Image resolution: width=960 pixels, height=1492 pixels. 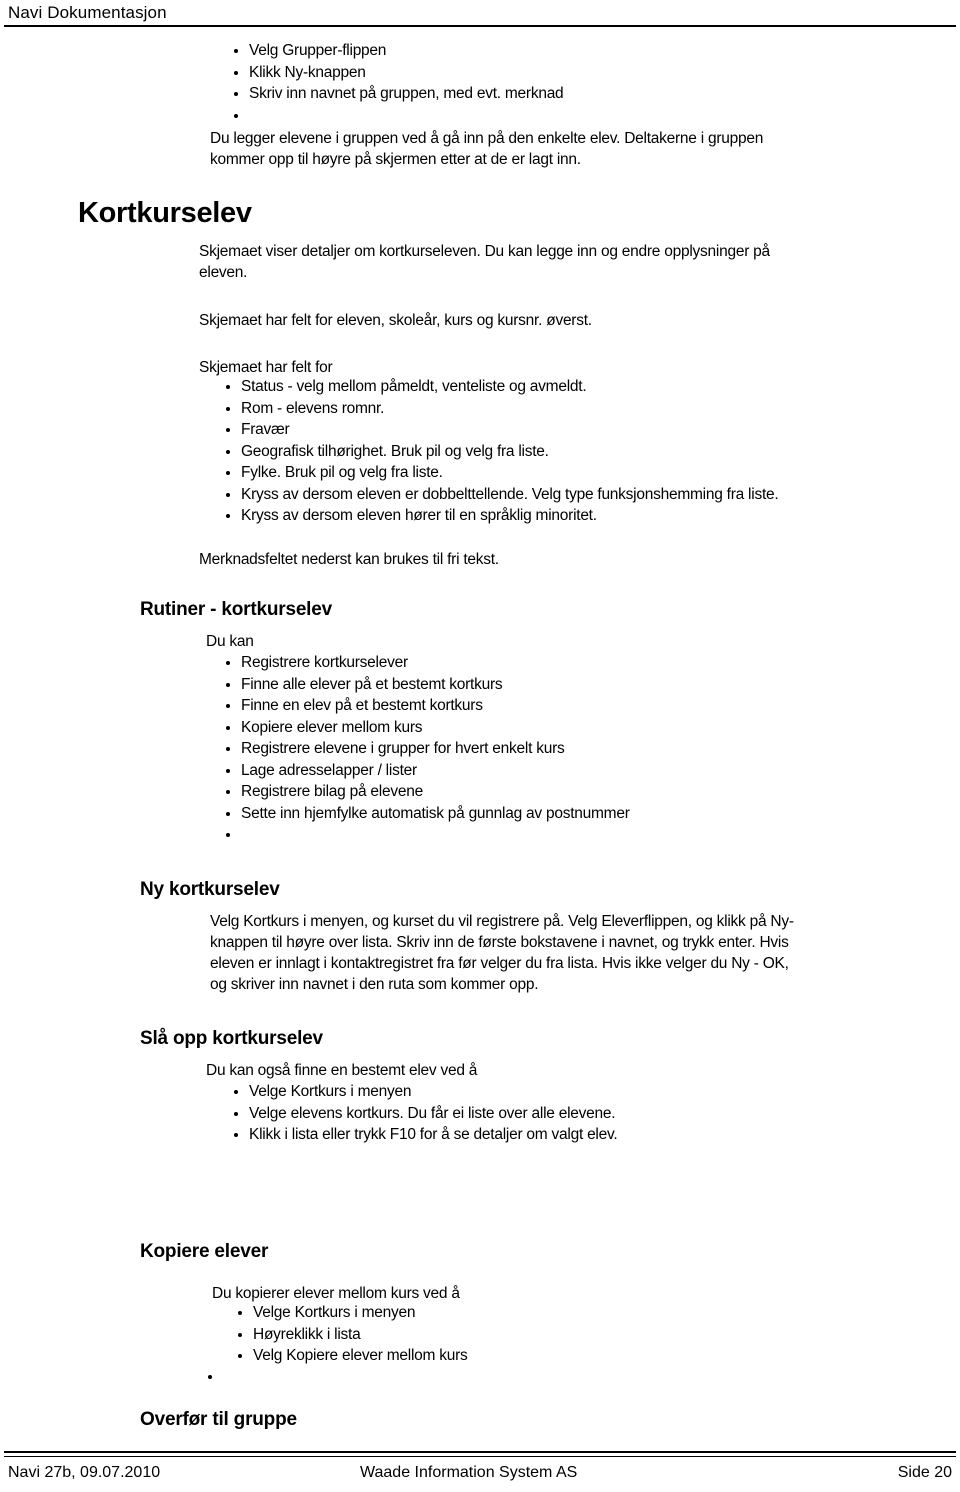 What do you see at coordinates (336, 1293) in the screenshot?
I see `kopiere-elever-intro: Du kopierer elever mellom kurs ved å` at bounding box center [336, 1293].